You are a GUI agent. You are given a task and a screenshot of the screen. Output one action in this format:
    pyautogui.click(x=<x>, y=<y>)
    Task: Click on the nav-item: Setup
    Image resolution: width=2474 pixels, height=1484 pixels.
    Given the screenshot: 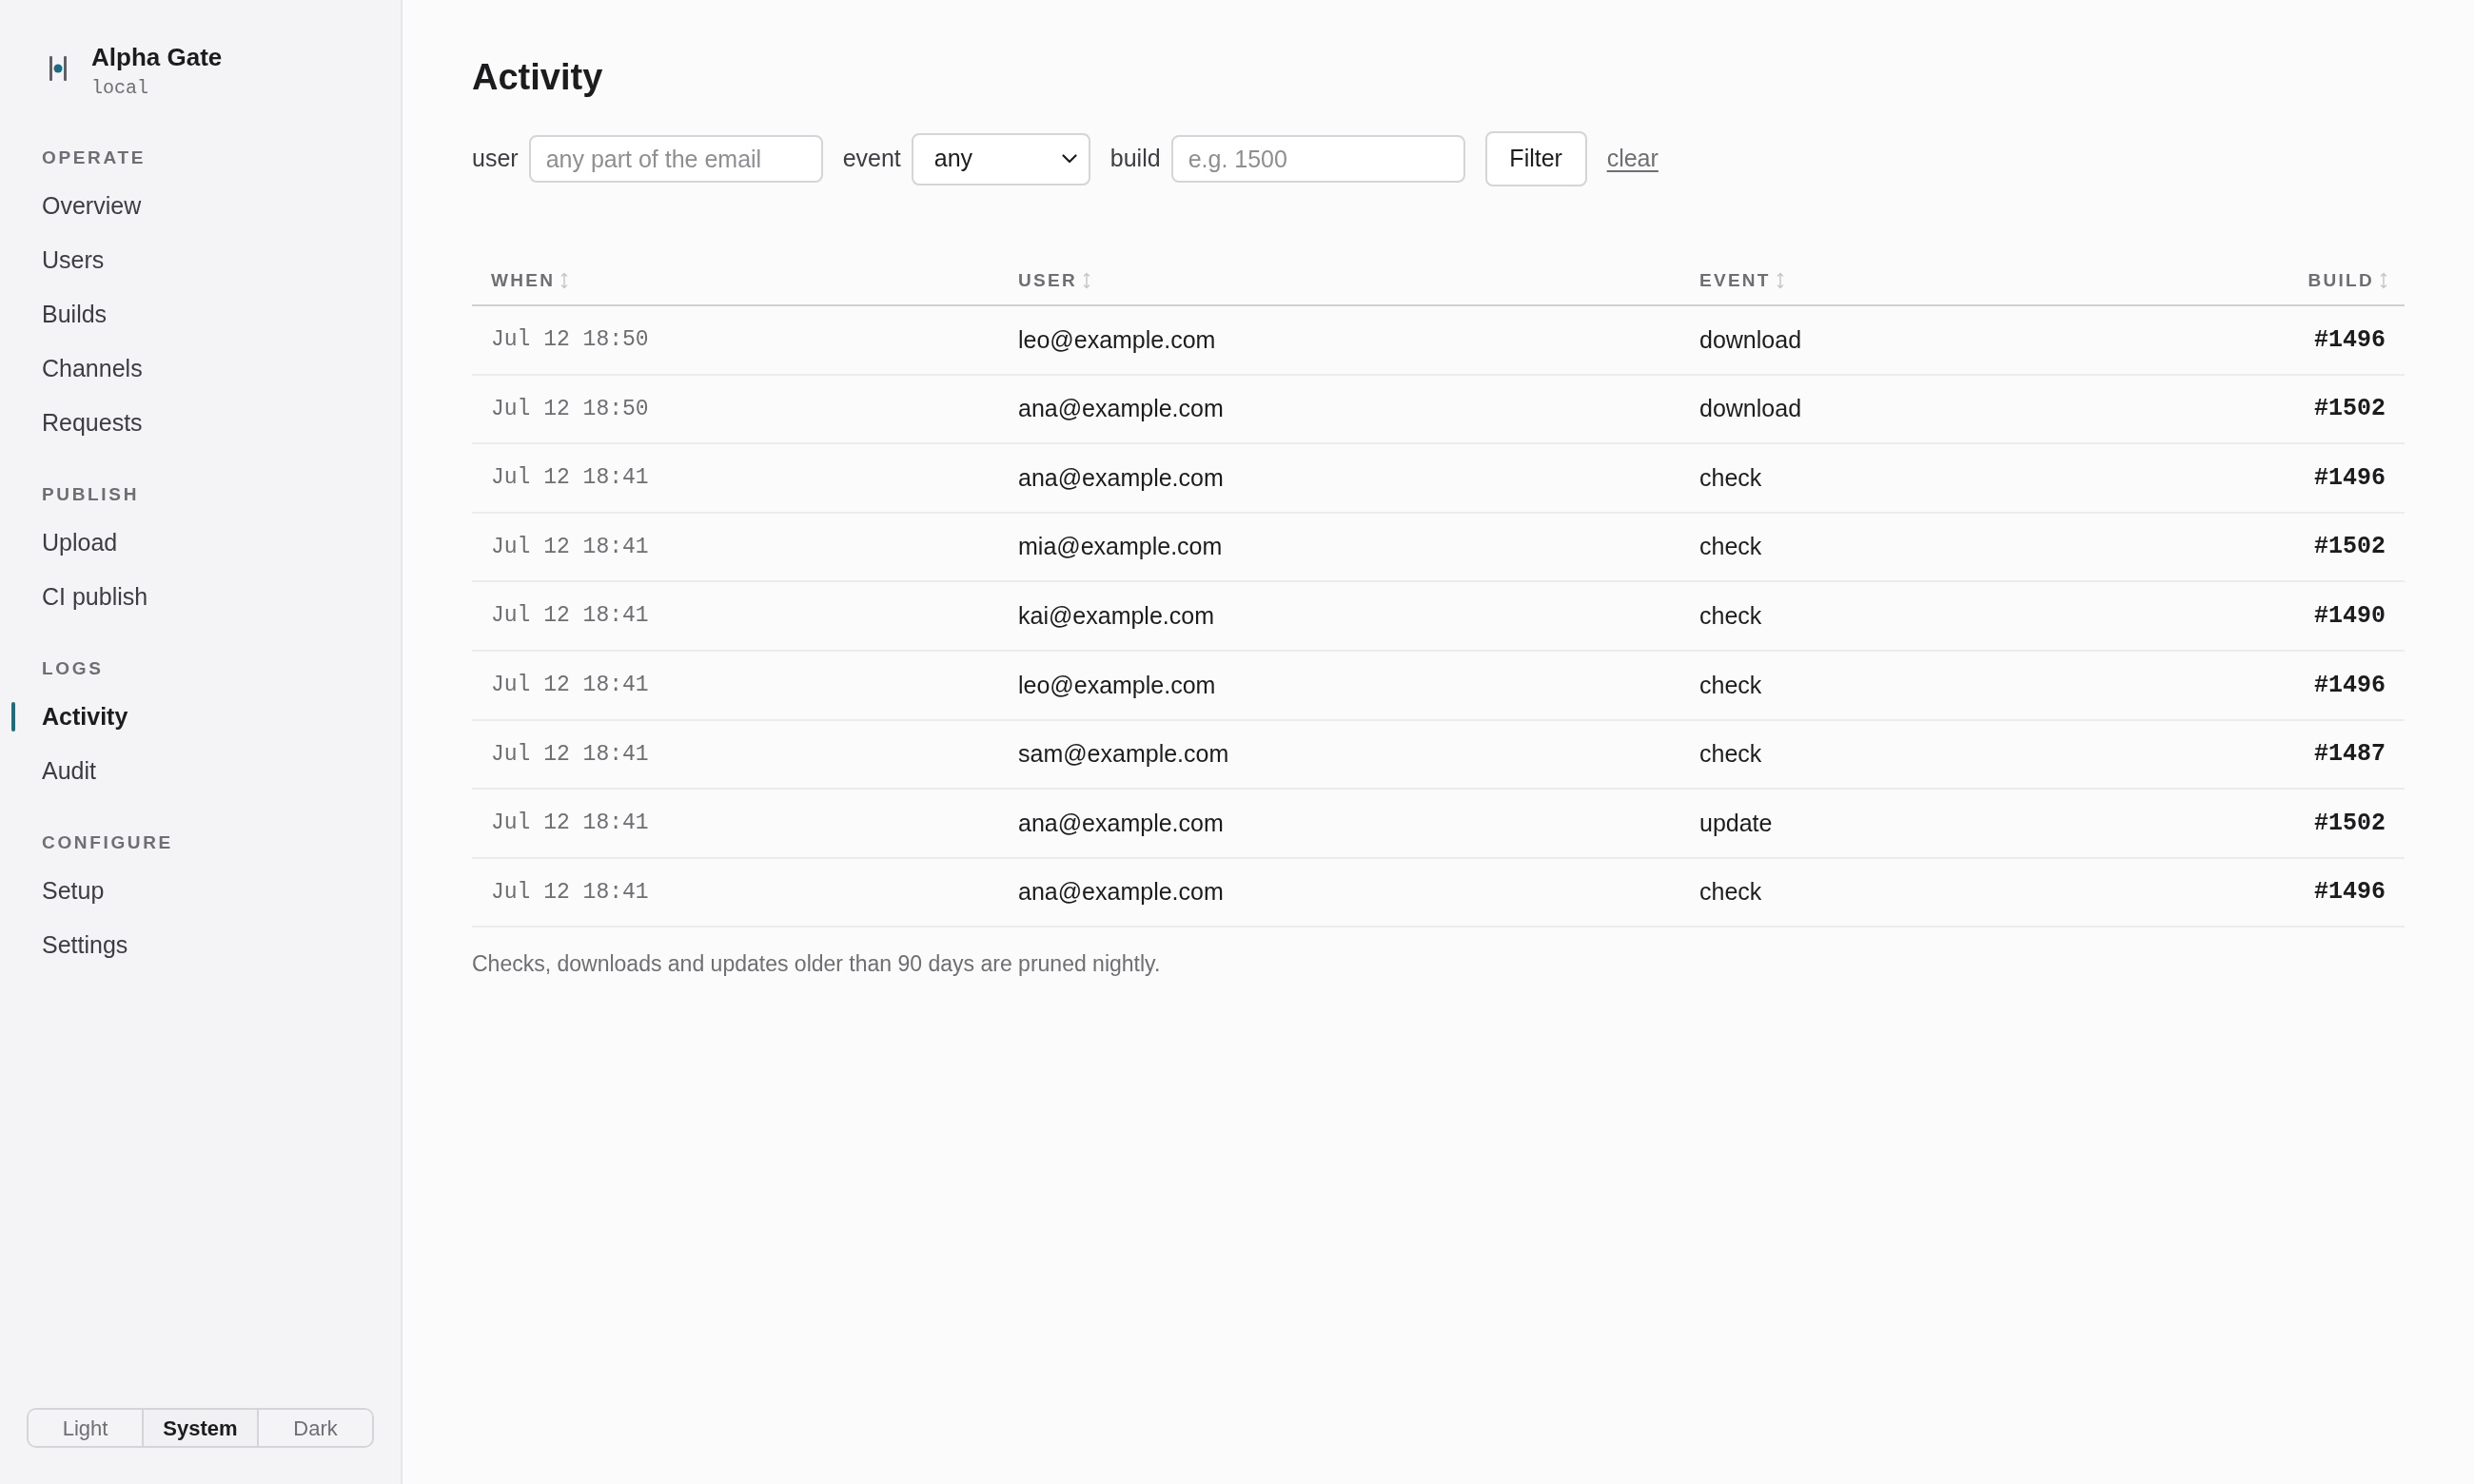 What is the action you would take?
    pyautogui.click(x=61, y=891)
    